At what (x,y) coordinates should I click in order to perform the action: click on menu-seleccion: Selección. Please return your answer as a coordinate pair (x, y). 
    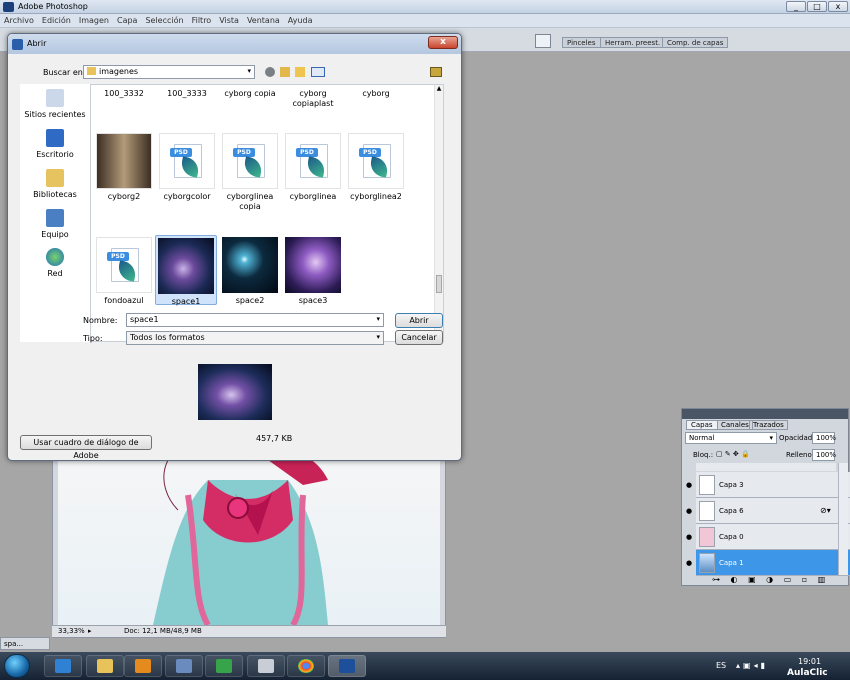
    Looking at the image, I should click on (164, 20).